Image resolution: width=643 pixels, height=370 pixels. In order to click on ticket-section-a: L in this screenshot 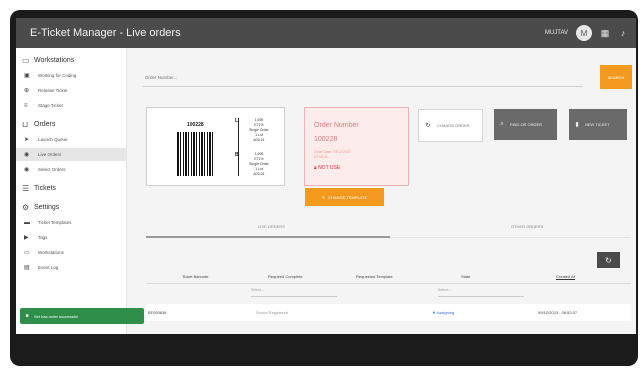, I will do `click(237, 121)`.